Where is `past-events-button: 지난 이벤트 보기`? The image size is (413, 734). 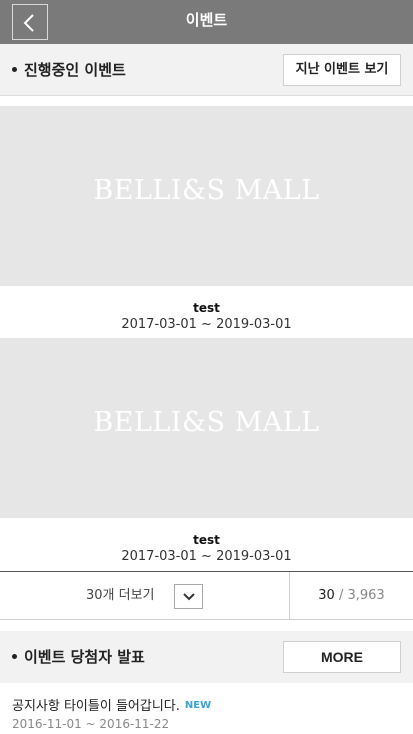
past-events-button: 지난 이벤트 보기 is located at coordinates (342, 70).